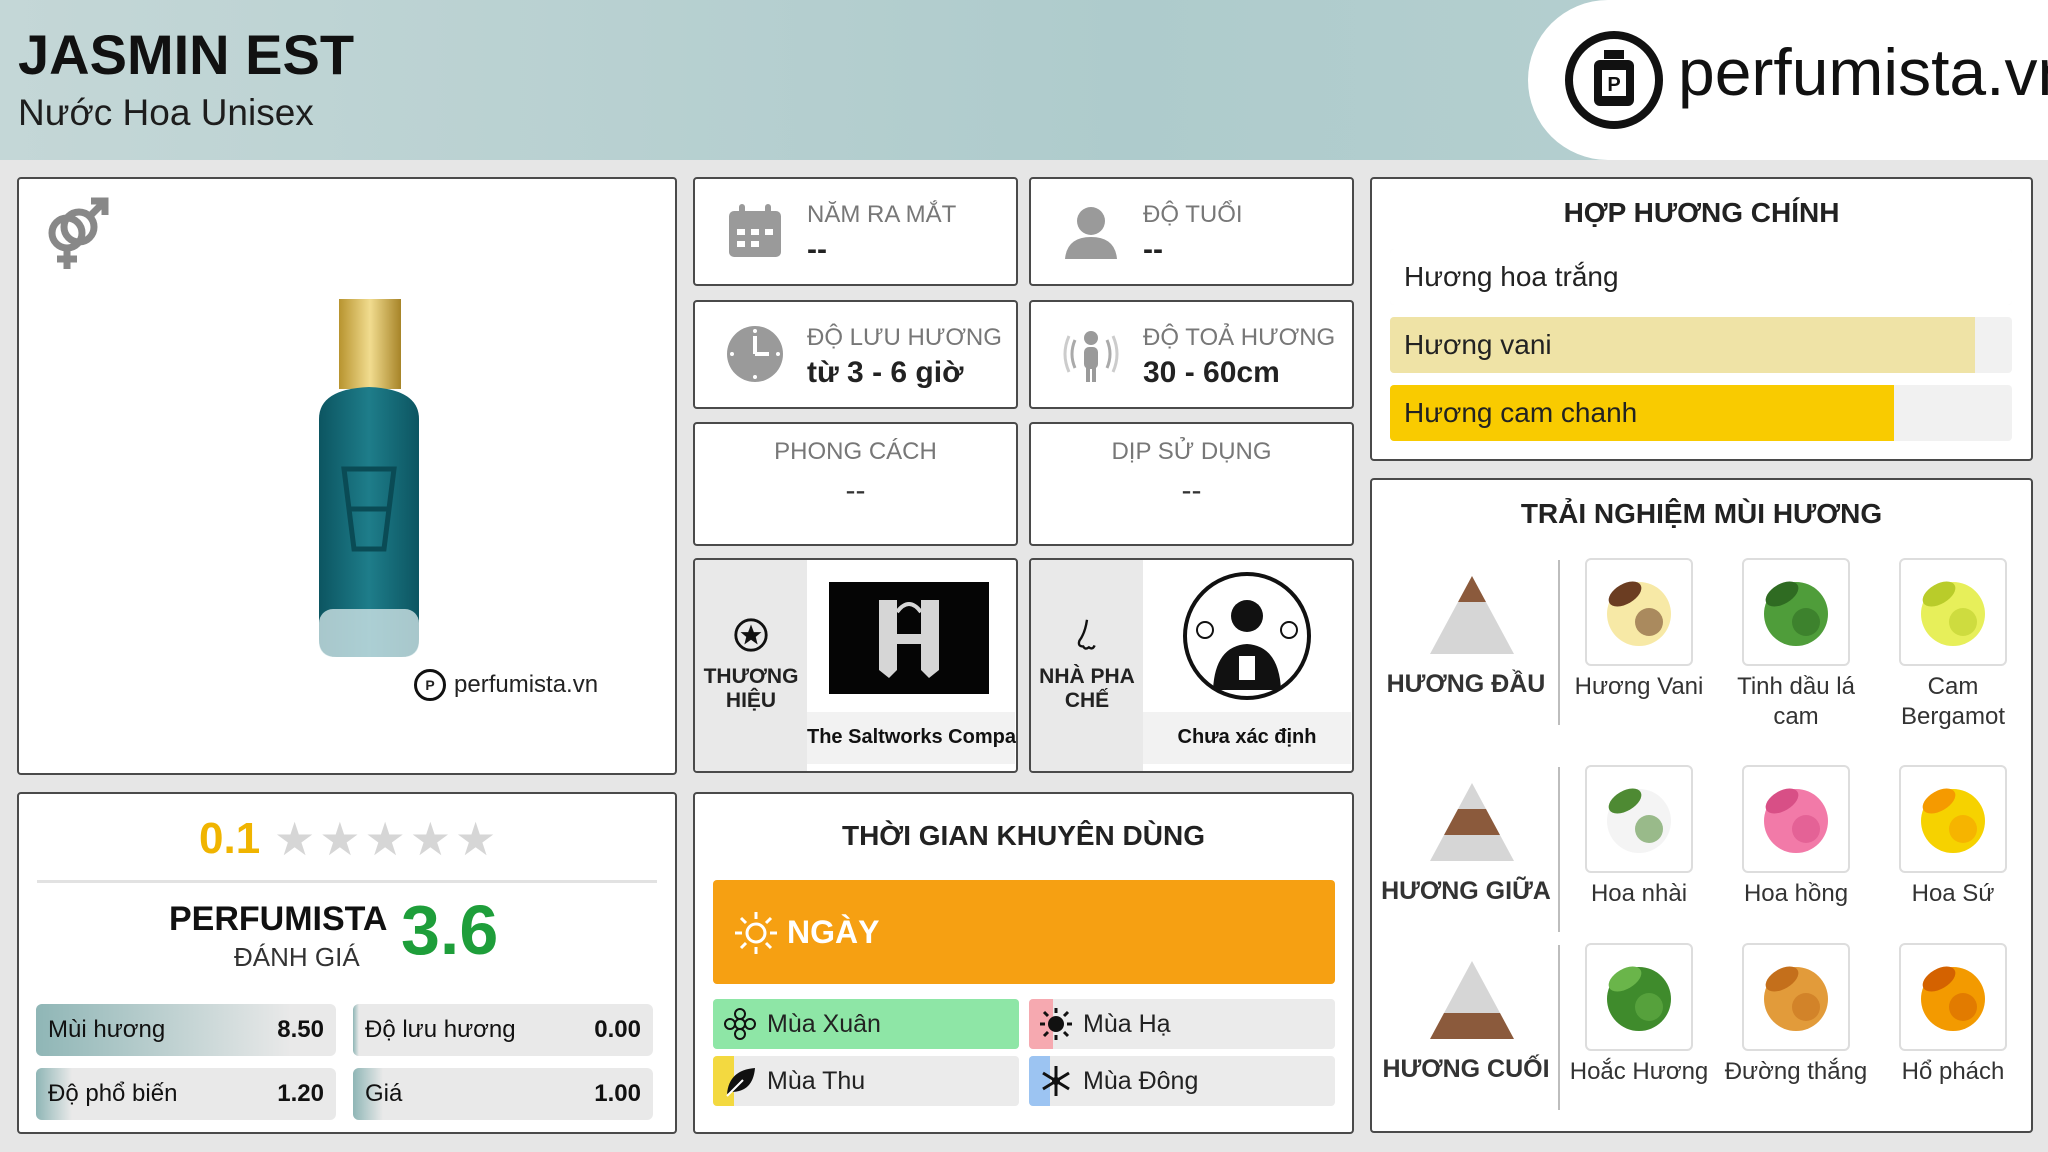 The height and width of the screenshot is (1152, 2048). I want to click on watermark-text: perfumista.vn, so click(526, 684).